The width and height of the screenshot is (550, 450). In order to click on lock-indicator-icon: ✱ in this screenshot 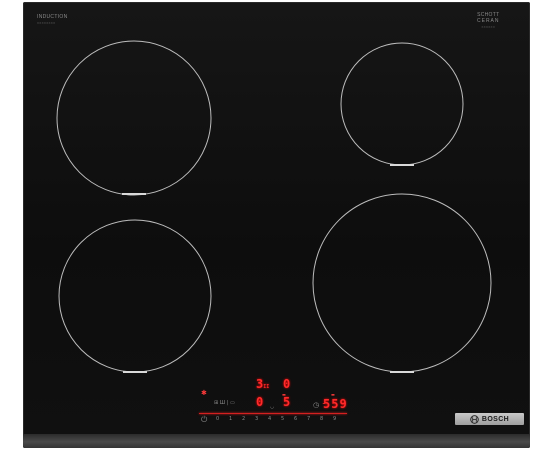, I will do `click(204, 393)`.